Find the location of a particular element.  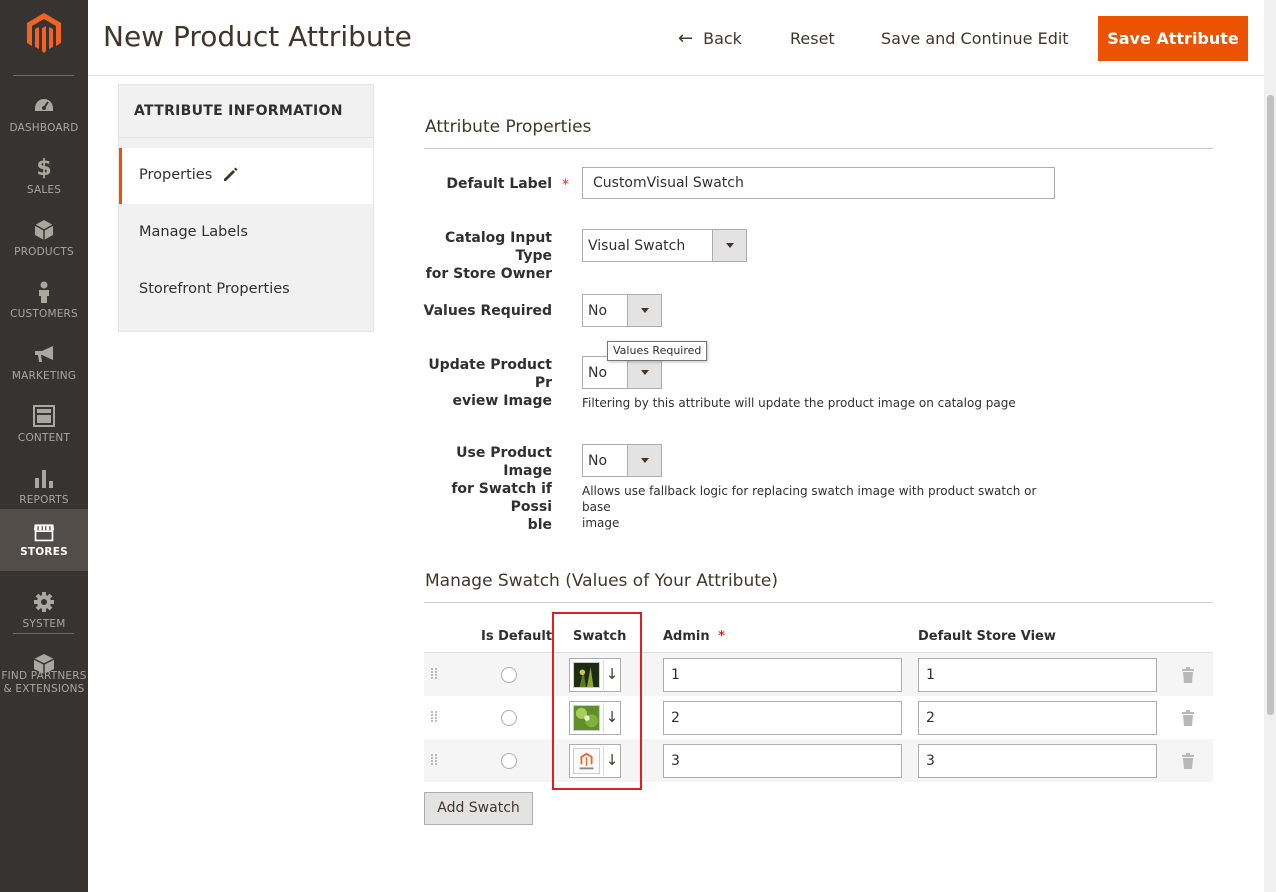

select-value: No is located at coordinates (598, 373).